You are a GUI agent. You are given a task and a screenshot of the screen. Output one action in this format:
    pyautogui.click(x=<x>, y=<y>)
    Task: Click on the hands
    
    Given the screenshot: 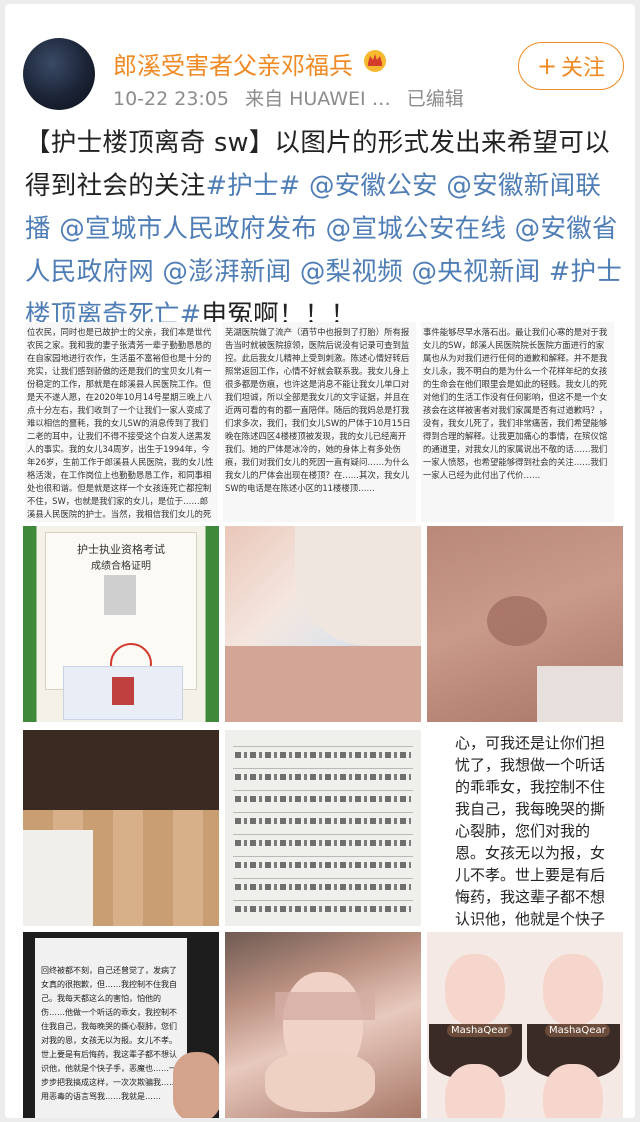 What is the action you would take?
    pyautogui.click(x=320, y=1082)
    